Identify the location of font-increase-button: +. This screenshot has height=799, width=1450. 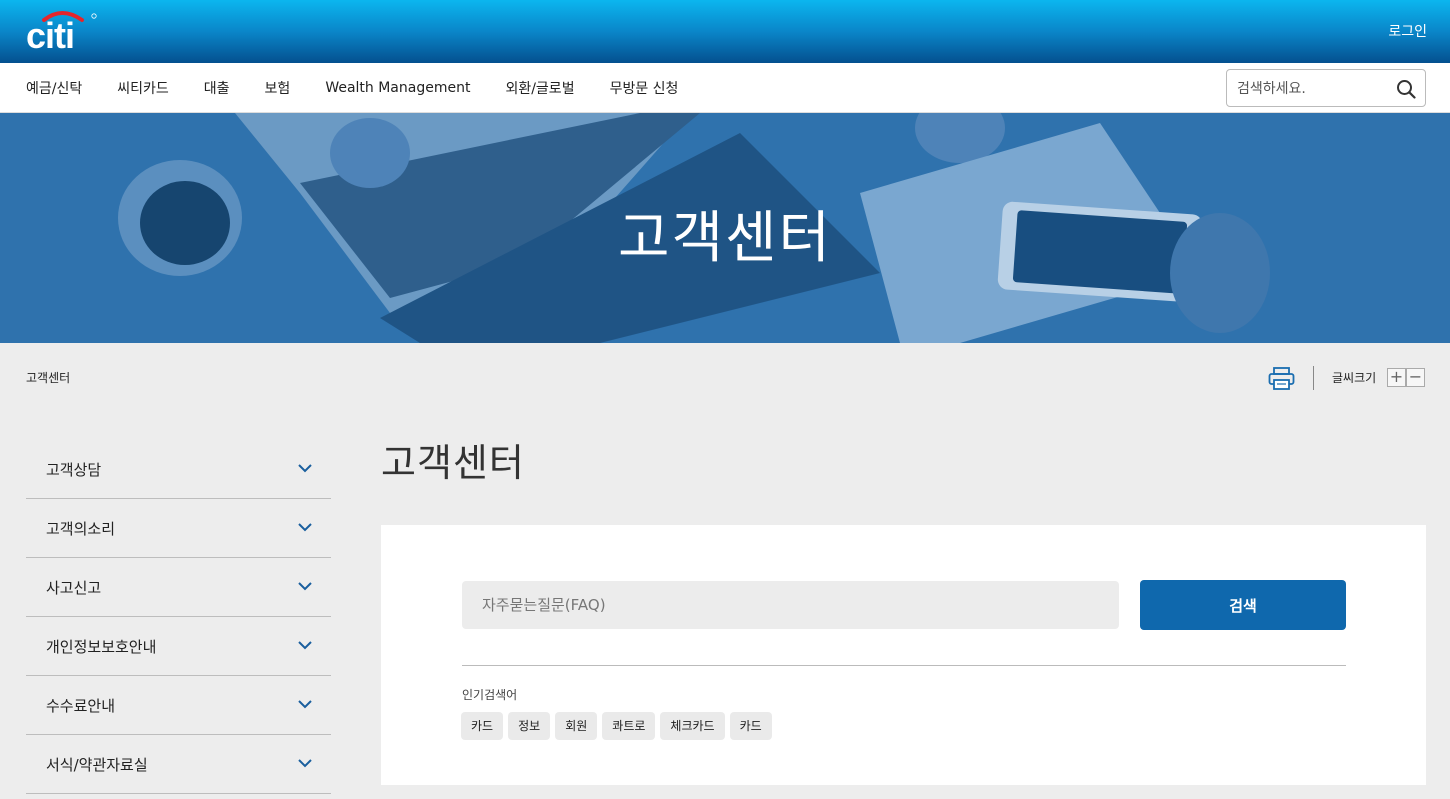
(1396, 377).